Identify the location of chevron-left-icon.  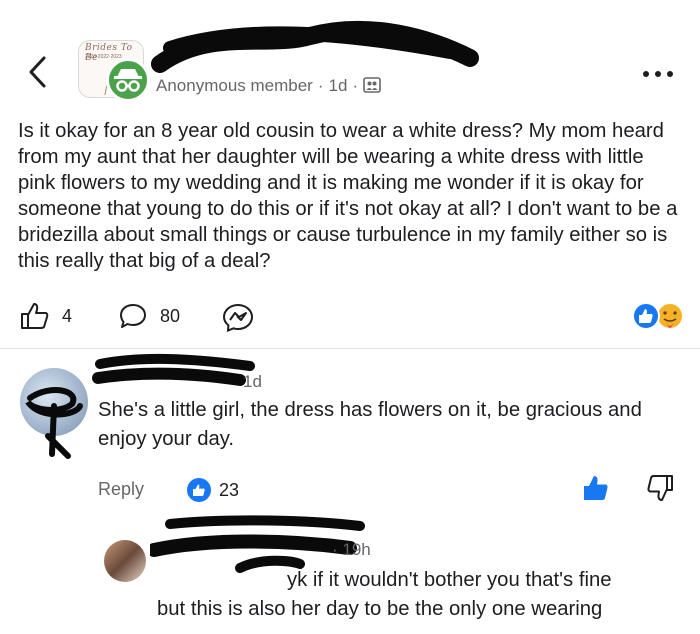
(37, 72).